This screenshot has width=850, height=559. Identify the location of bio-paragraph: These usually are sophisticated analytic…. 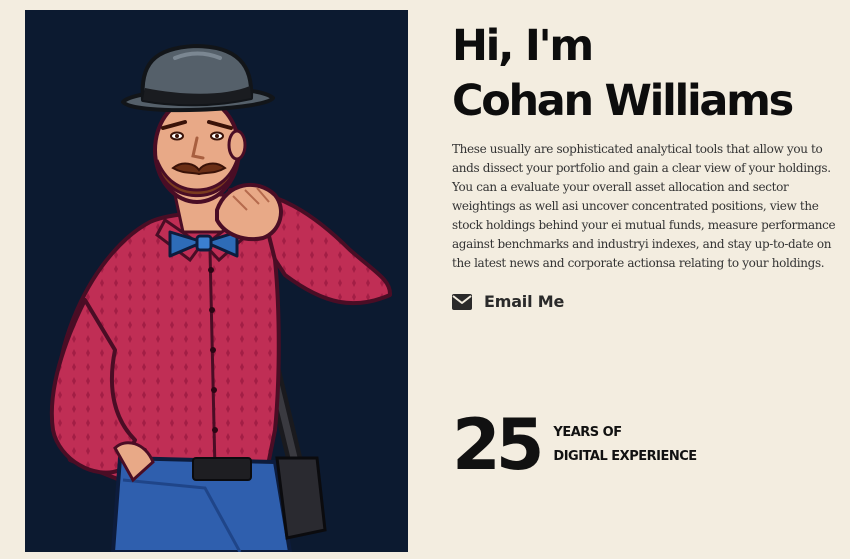
(644, 206).